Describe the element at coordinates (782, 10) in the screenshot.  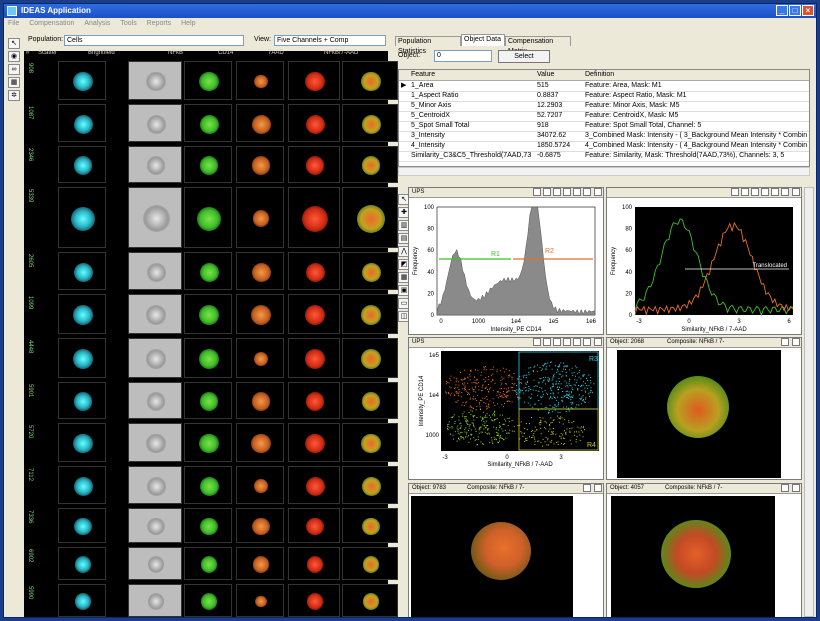
I see `minimize-button: _` at that location.